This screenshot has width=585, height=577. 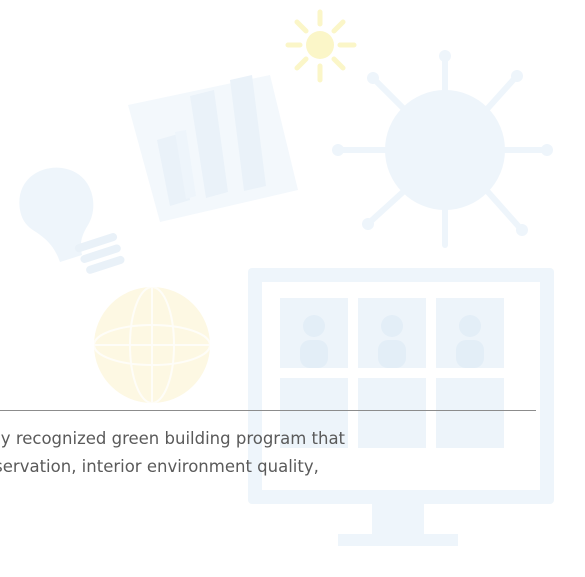 I want to click on section-divider, so click(x=268, y=410).